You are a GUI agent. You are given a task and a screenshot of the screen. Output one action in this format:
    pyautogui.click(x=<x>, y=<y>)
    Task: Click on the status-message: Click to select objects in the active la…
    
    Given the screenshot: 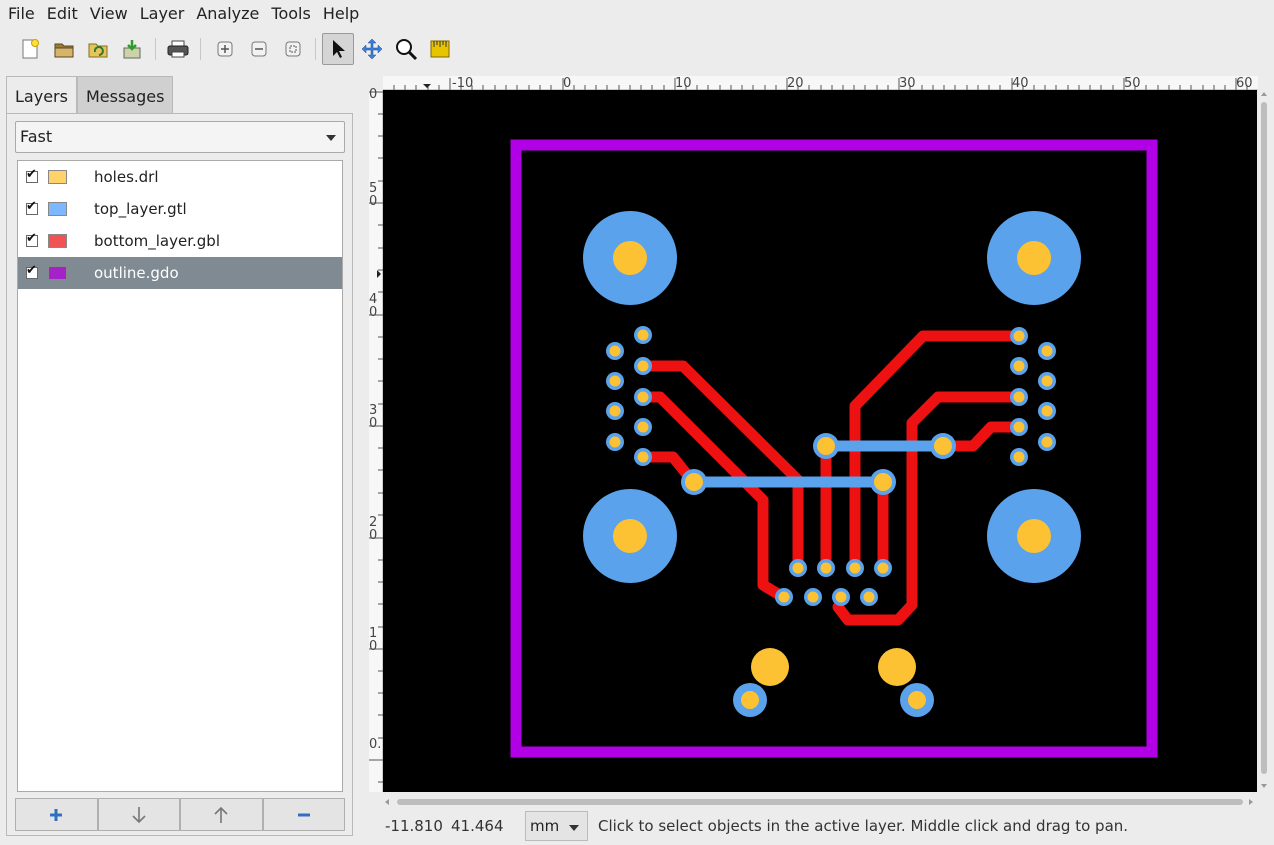 What is the action you would take?
    pyautogui.click(x=863, y=826)
    